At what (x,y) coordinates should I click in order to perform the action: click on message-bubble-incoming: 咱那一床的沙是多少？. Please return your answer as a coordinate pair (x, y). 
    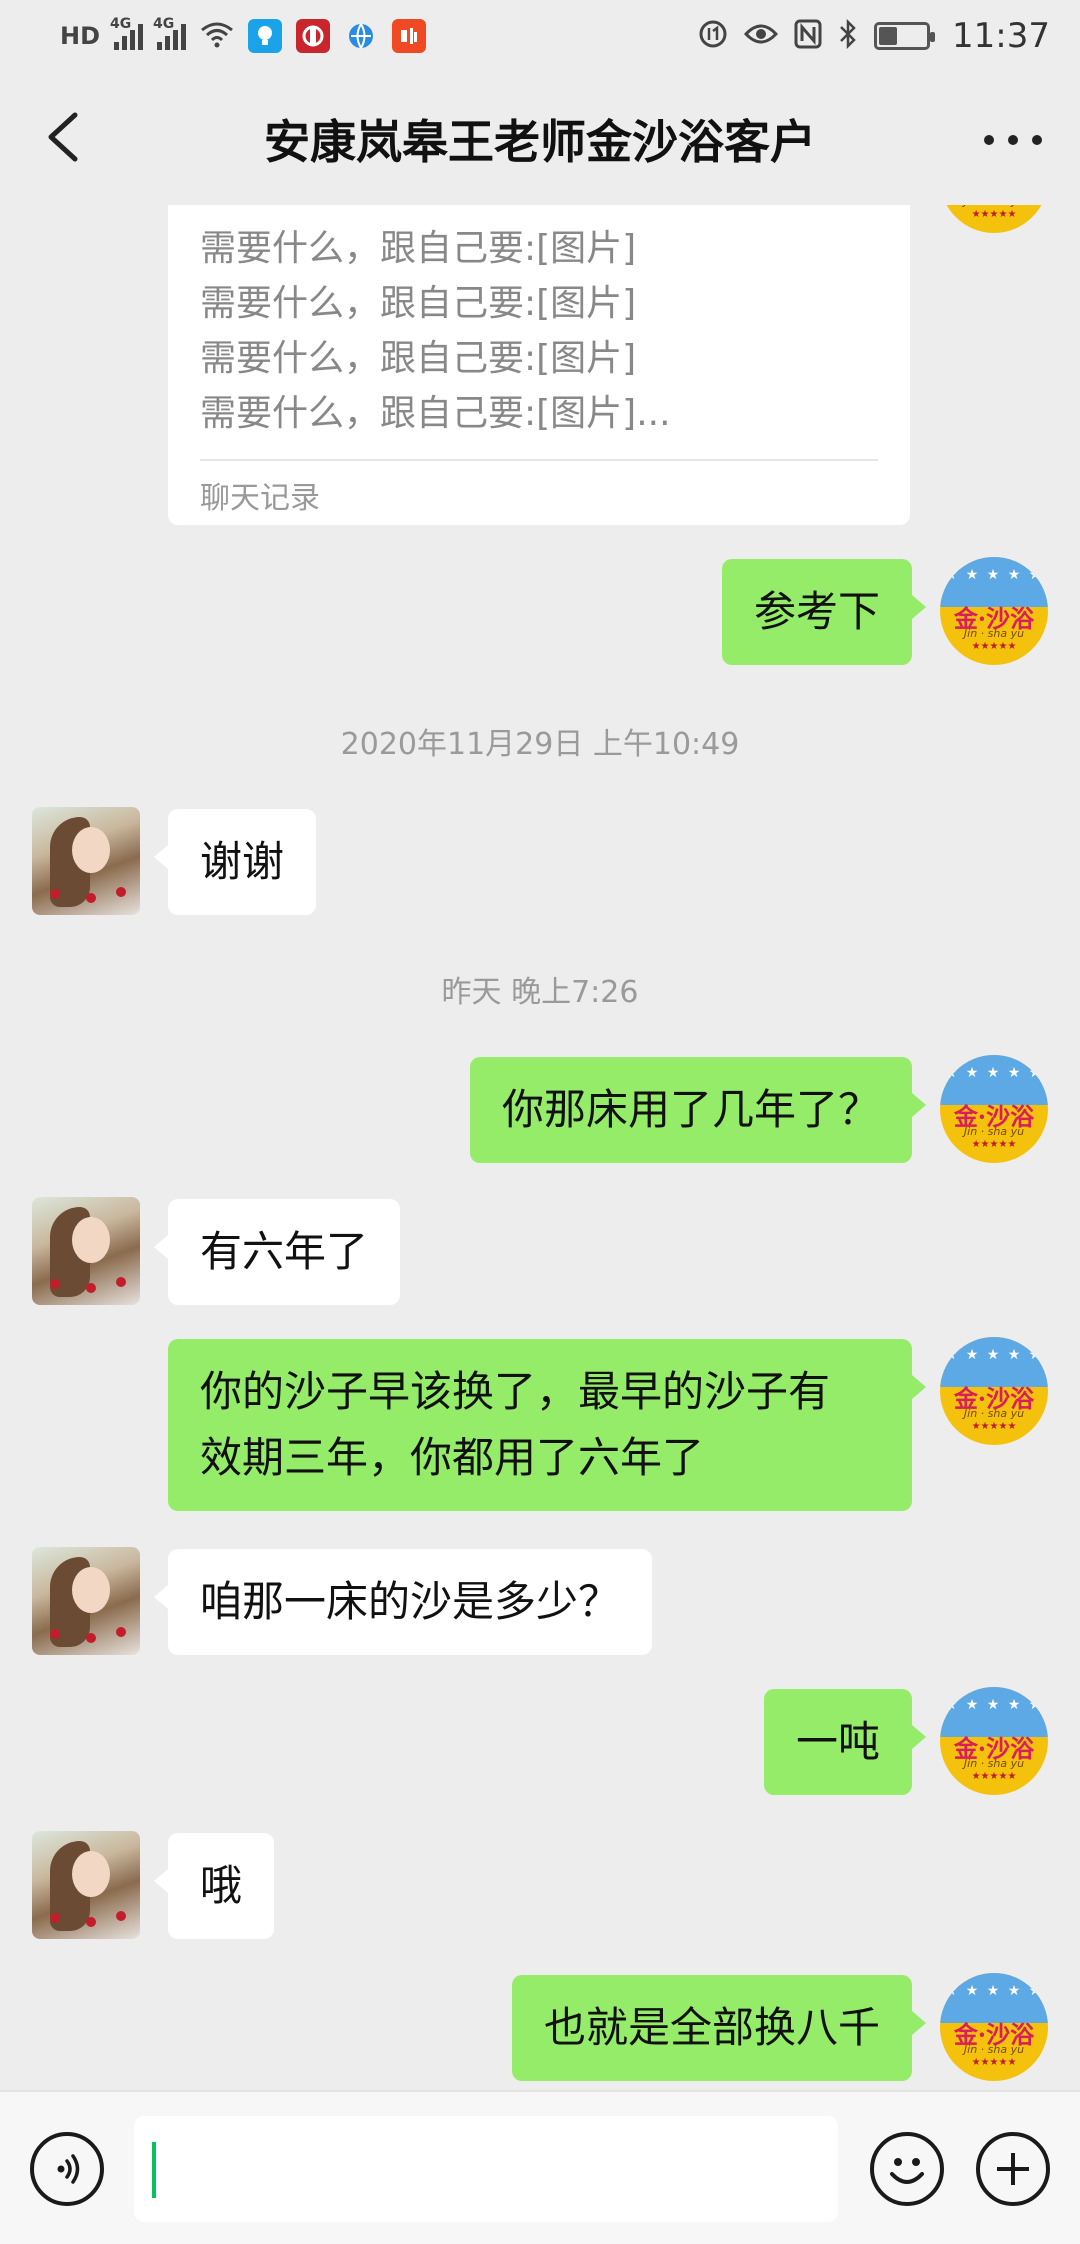
    Looking at the image, I should click on (403, 1602).